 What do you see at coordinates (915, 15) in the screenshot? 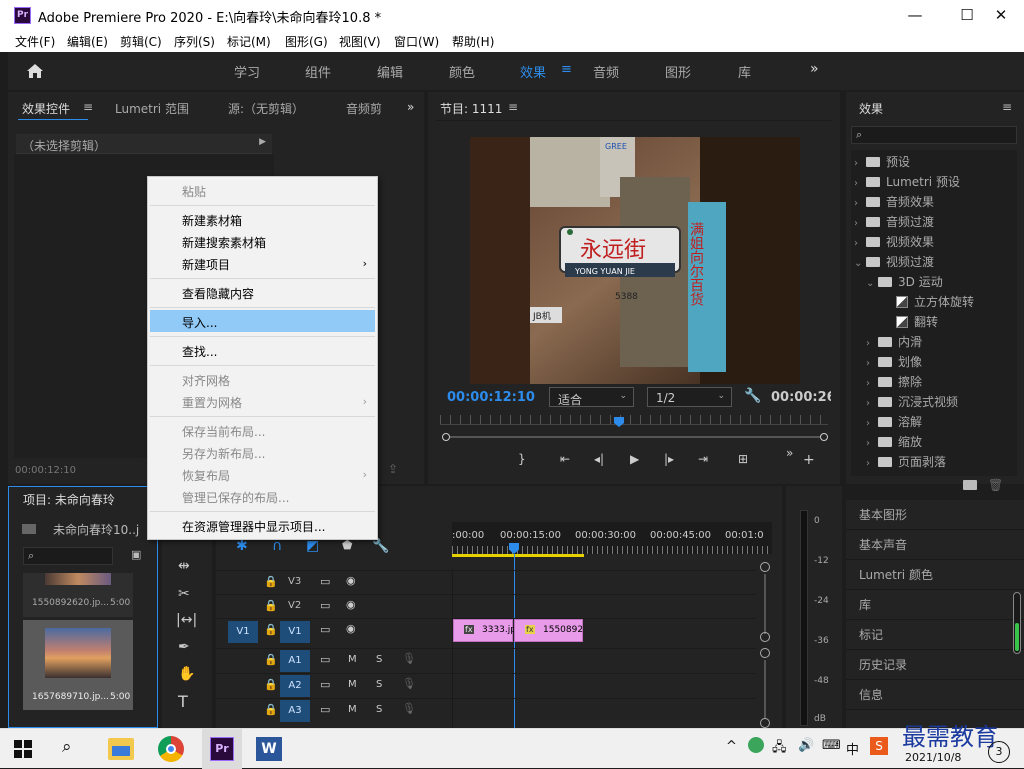
I see `minimize-button: —` at bounding box center [915, 15].